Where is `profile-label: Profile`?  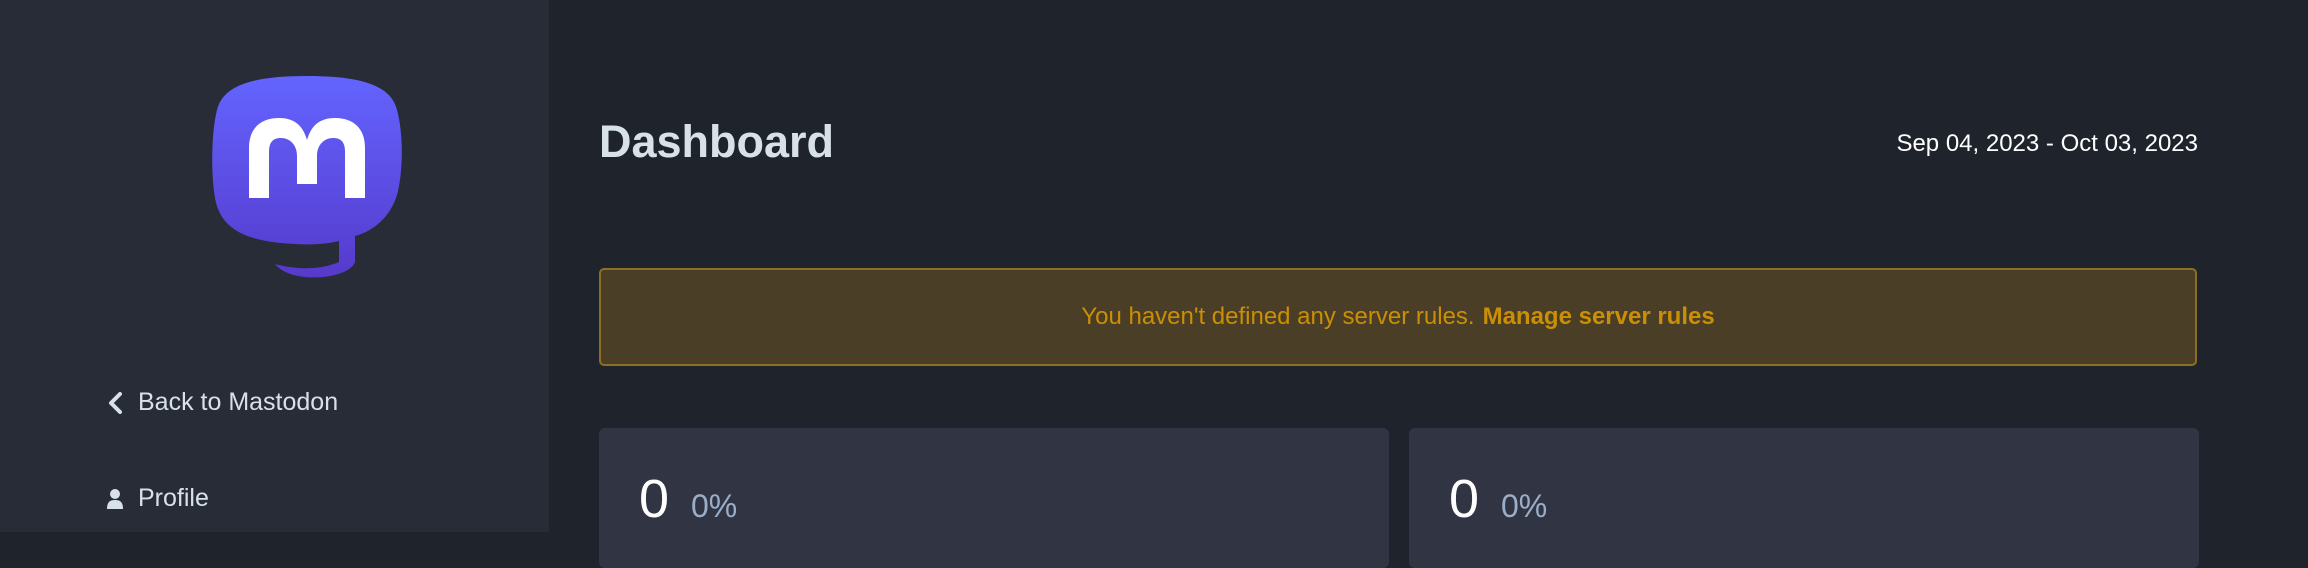 profile-label: Profile is located at coordinates (173, 498).